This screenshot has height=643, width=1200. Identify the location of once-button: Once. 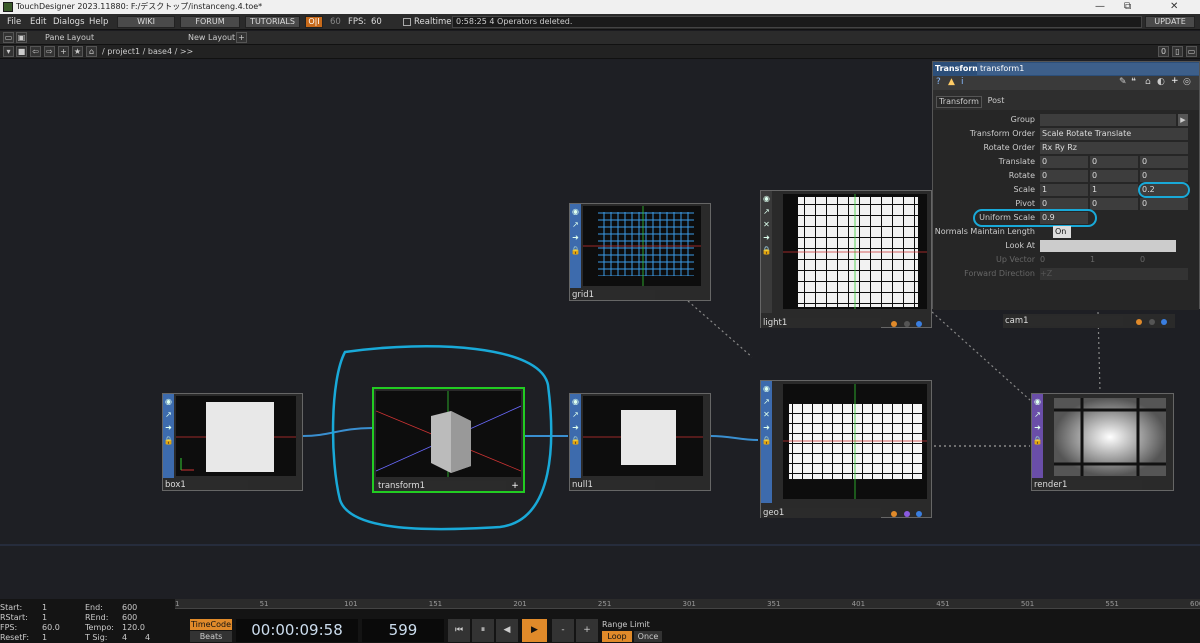
(648, 636).